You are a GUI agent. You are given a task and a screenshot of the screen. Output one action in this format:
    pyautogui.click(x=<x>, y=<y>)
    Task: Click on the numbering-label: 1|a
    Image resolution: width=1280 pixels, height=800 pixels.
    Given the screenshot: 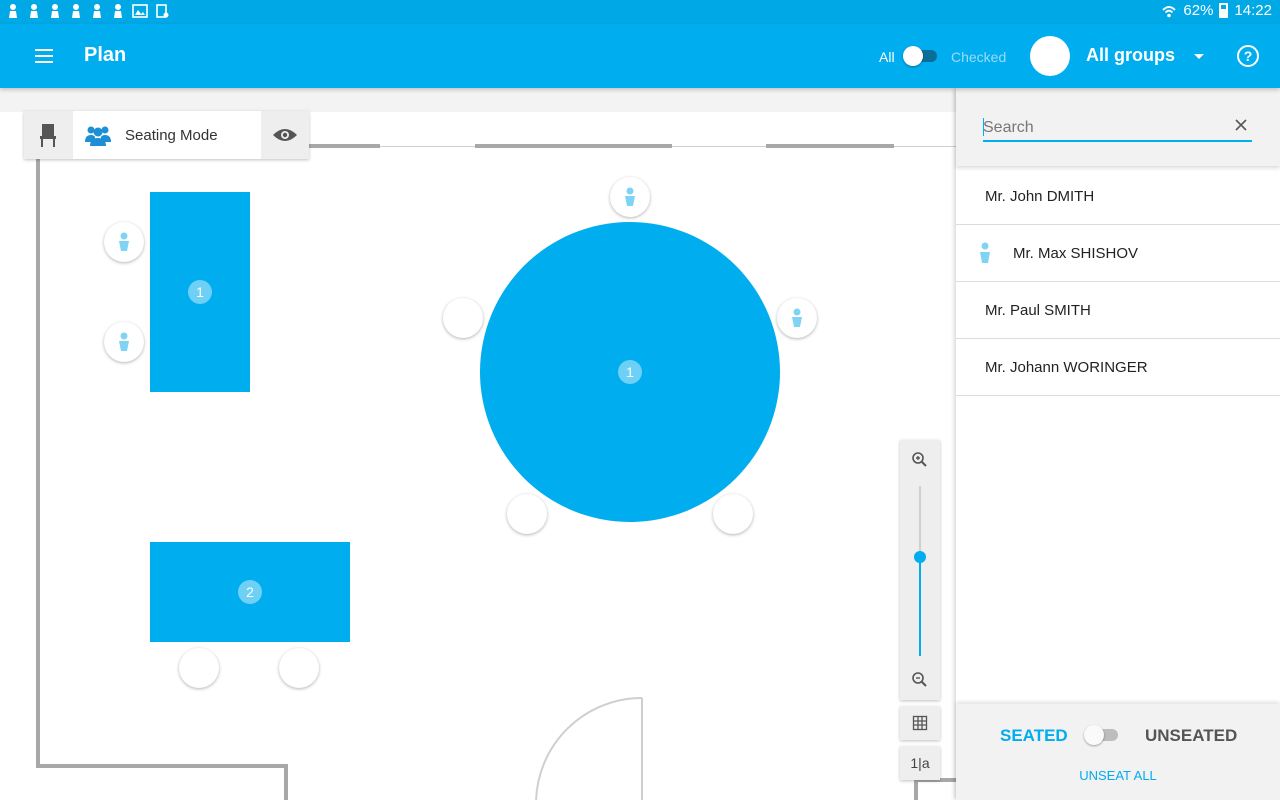 What is the action you would take?
    pyautogui.click(x=920, y=763)
    